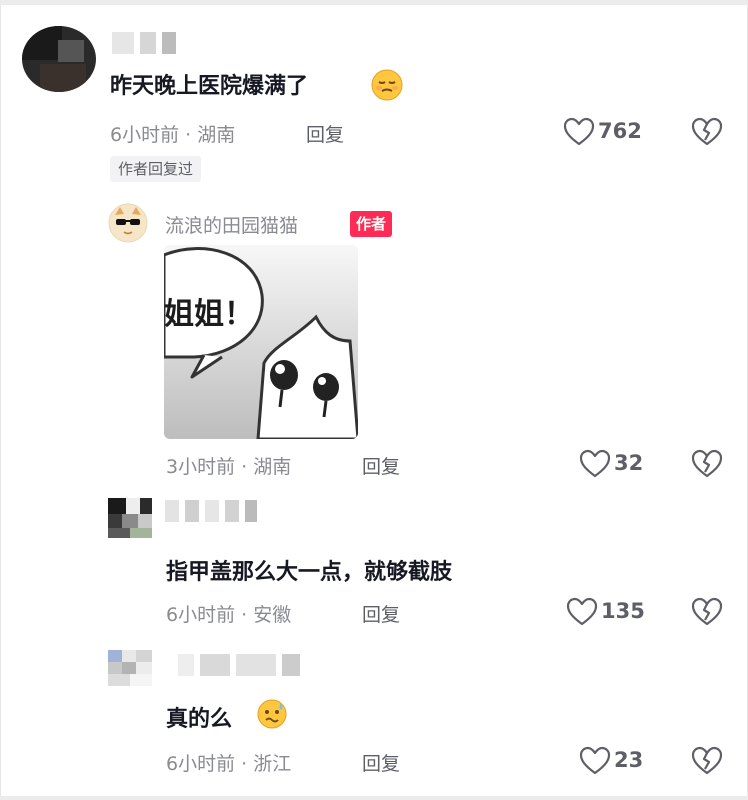 This screenshot has width=748, height=800. I want to click on like-count: 135, so click(623, 611).